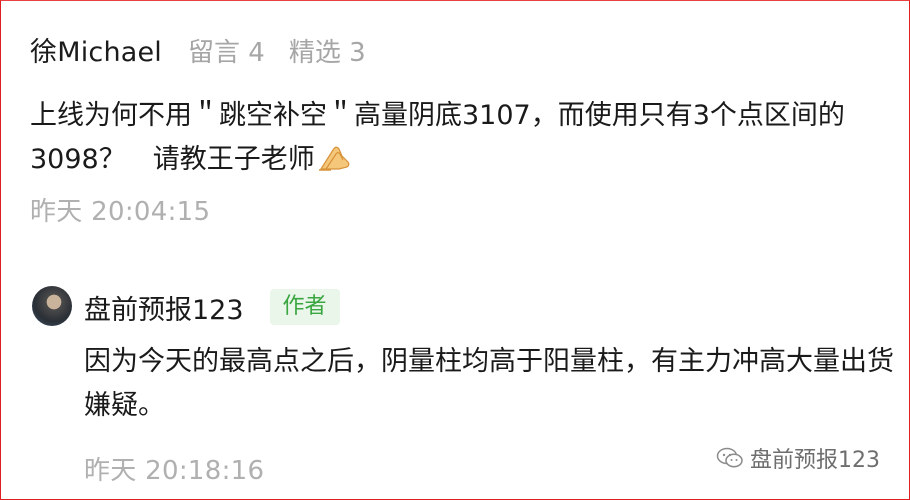  What do you see at coordinates (52, 306) in the screenshot?
I see `avatar` at bounding box center [52, 306].